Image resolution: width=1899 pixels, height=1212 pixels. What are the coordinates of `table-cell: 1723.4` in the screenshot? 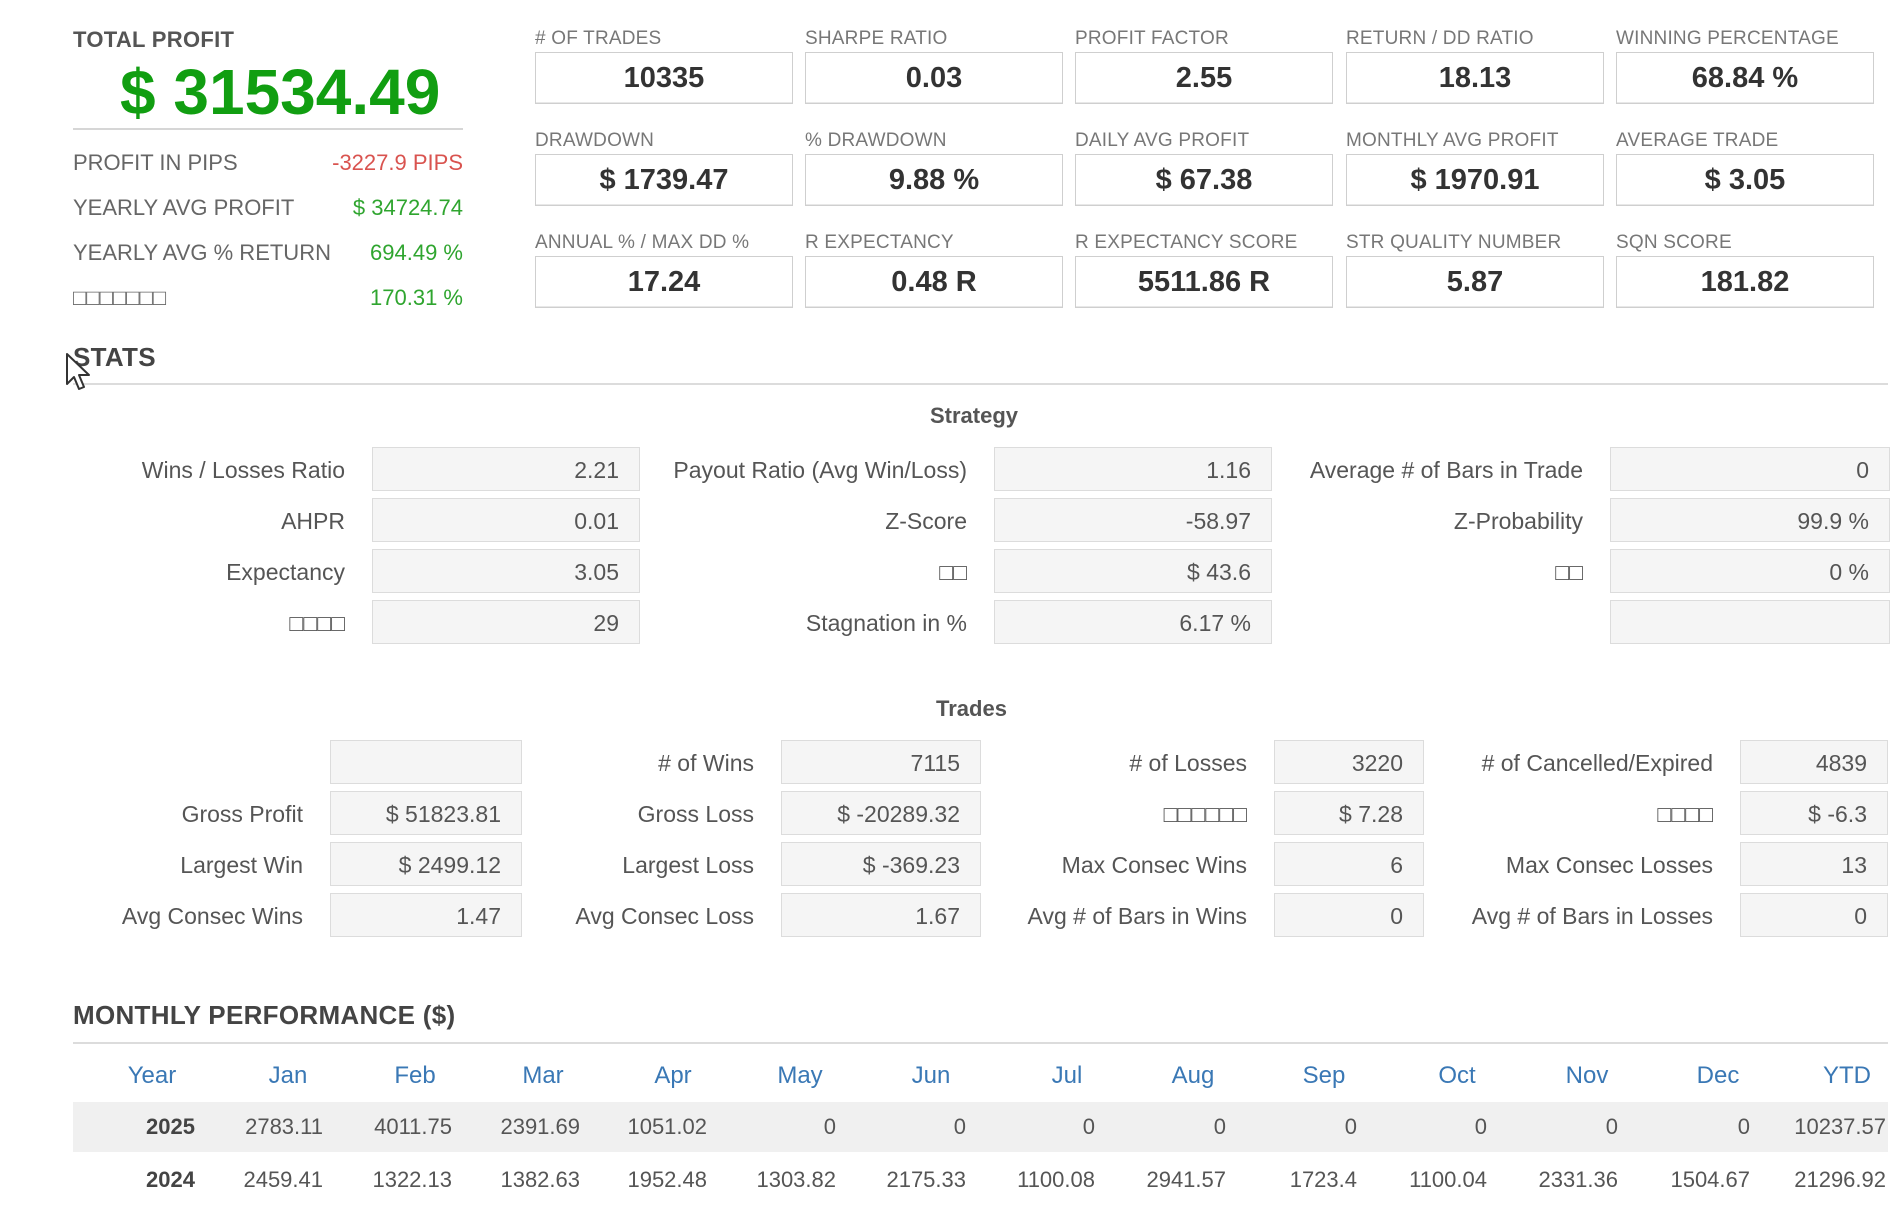 It's located at (1323, 1179).